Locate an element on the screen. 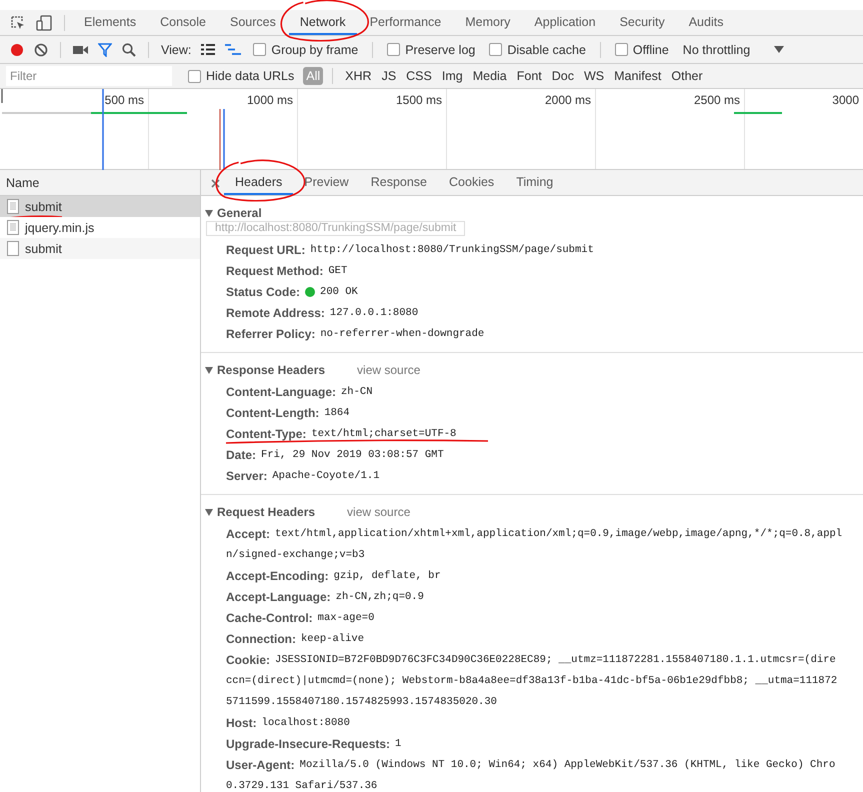 This screenshot has width=863, height=792. header-value: text/html,application/xhtml+xml,application/xml;q=0.9,image/webp,image/apng,*/*;q=0.8,appl is located at coordinates (558, 534).